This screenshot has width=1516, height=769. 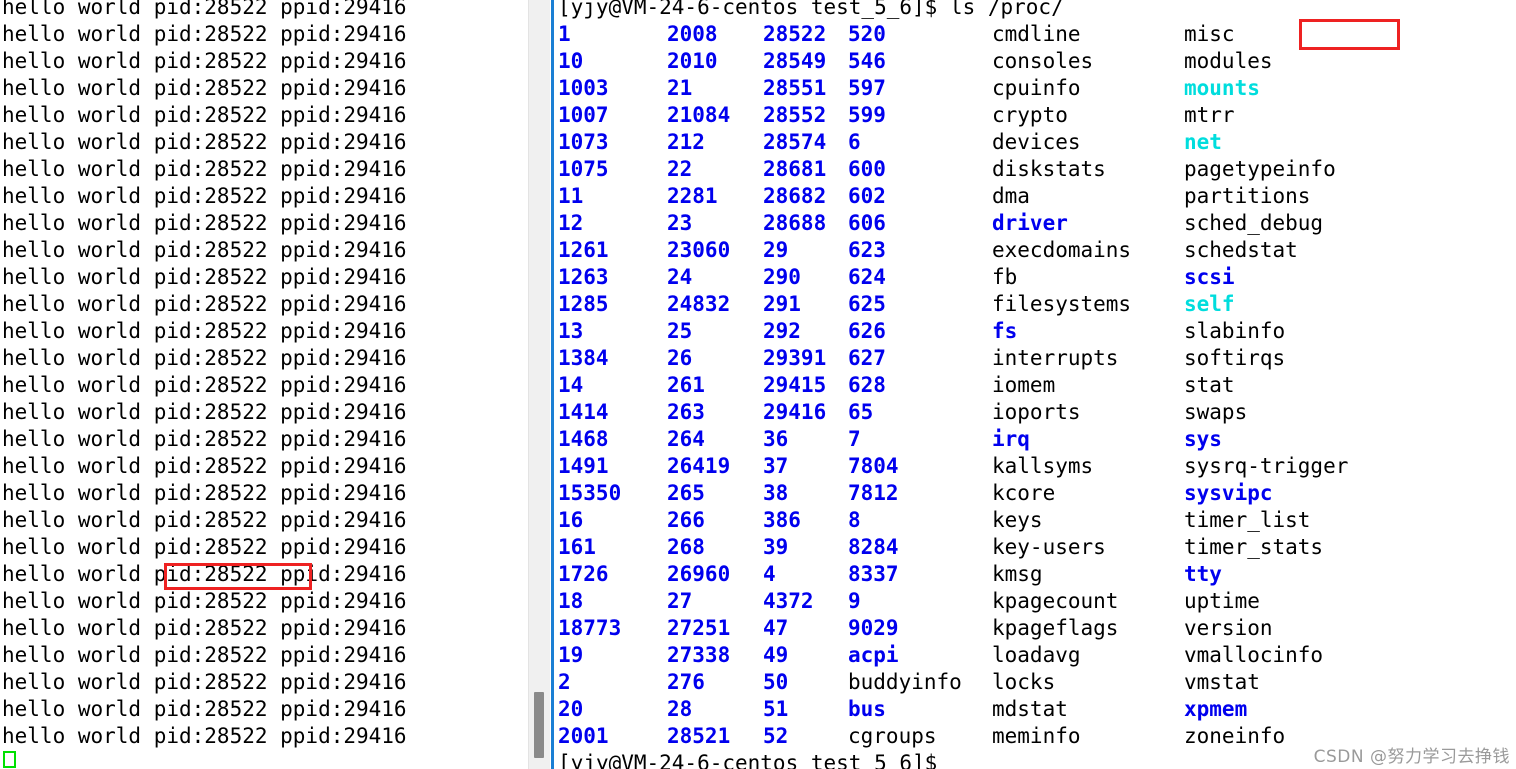 What do you see at coordinates (867, 88) in the screenshot?
I see `ls-entry: 597` at bounding box center [867, 88].